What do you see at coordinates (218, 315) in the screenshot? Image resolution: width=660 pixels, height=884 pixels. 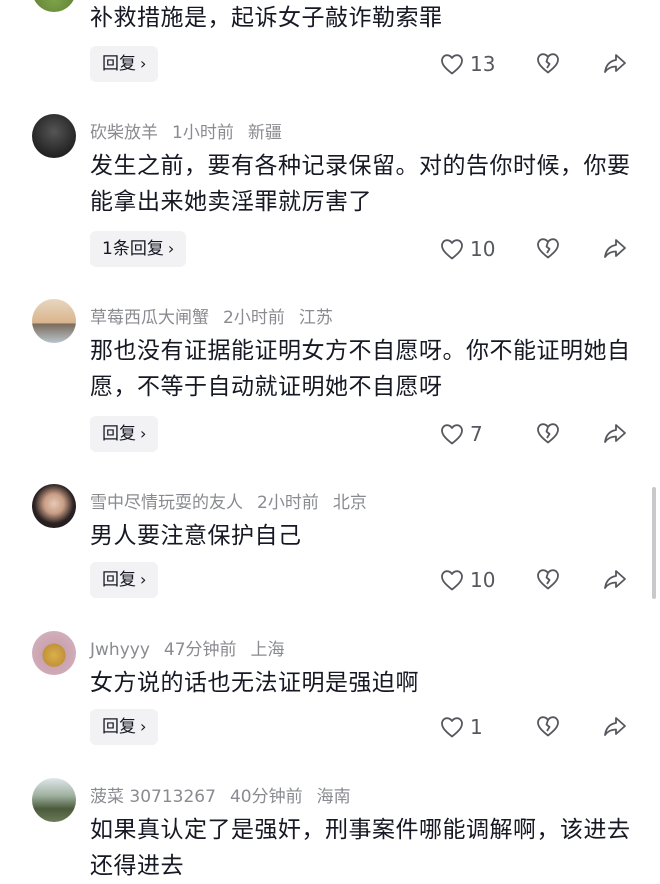 I see `comment-meta: 草莓西瓜大闸蟹 2小时前 江苏` at bounding box center [218, 315].